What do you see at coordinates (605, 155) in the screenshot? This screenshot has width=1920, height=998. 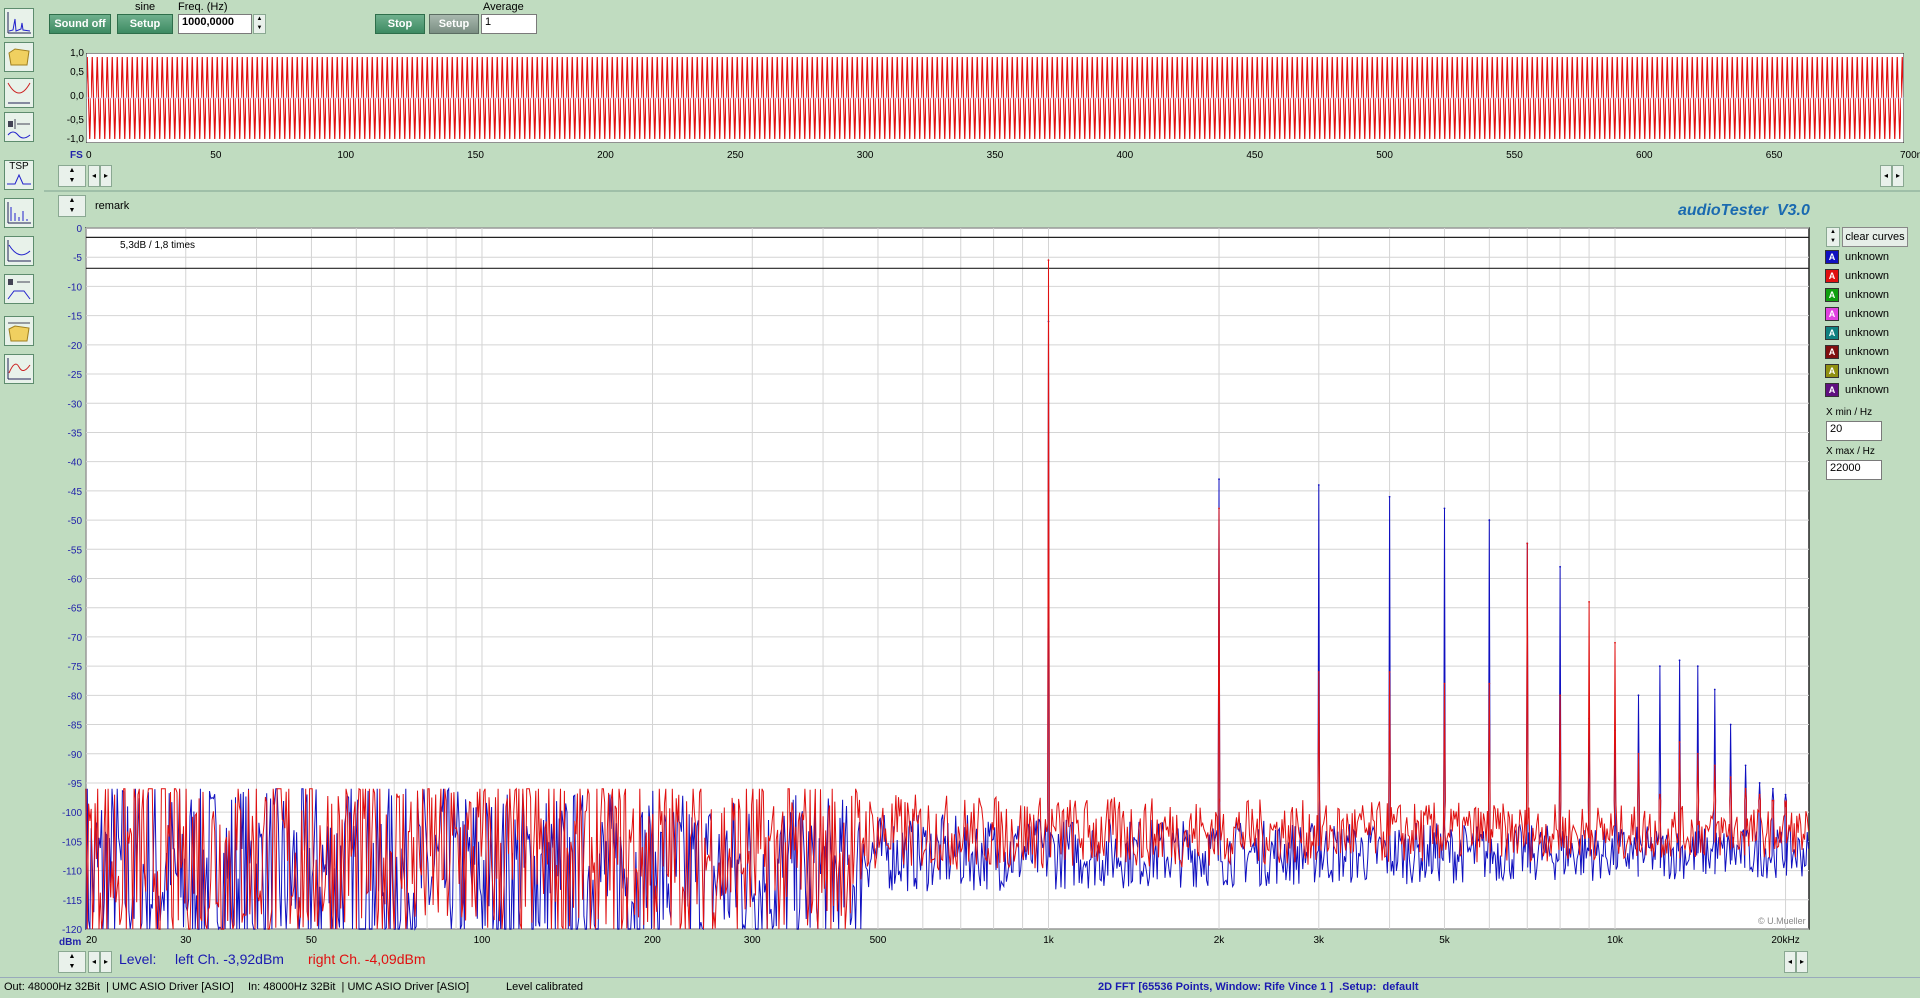 I see `scope-x-tick: 200` at bounding box center [605, 155].